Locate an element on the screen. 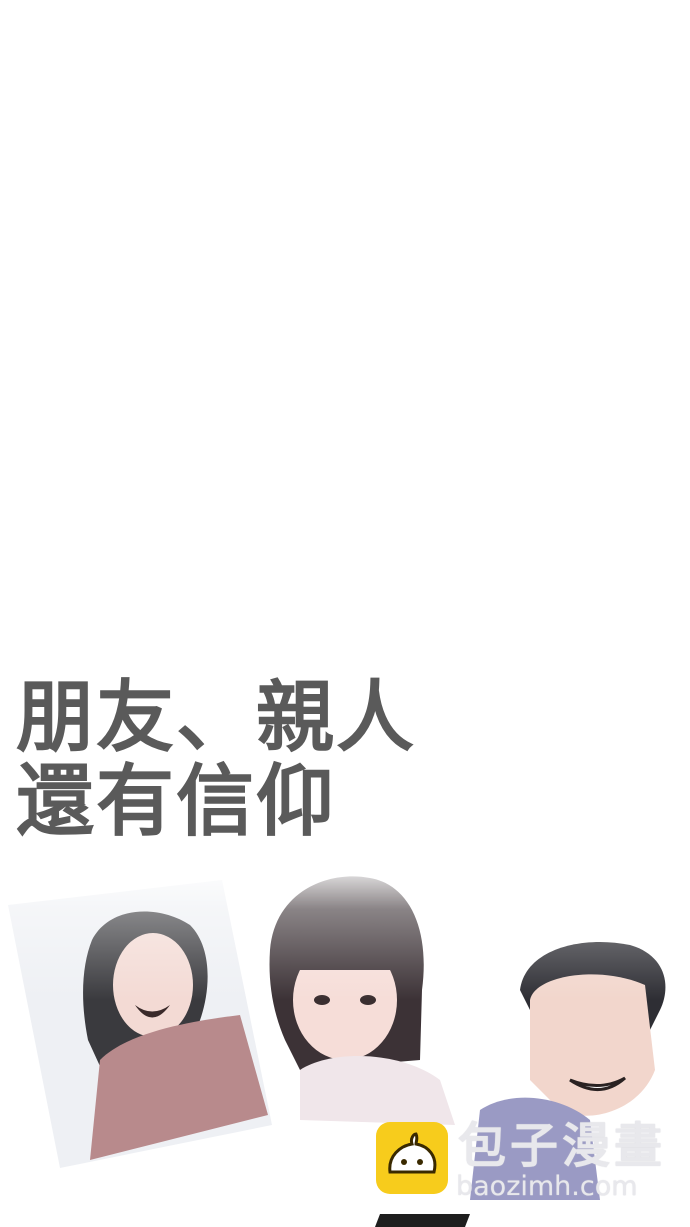  site-watermark: 包子漫畫 baozimh.com is located at coordinates (526, 1164).